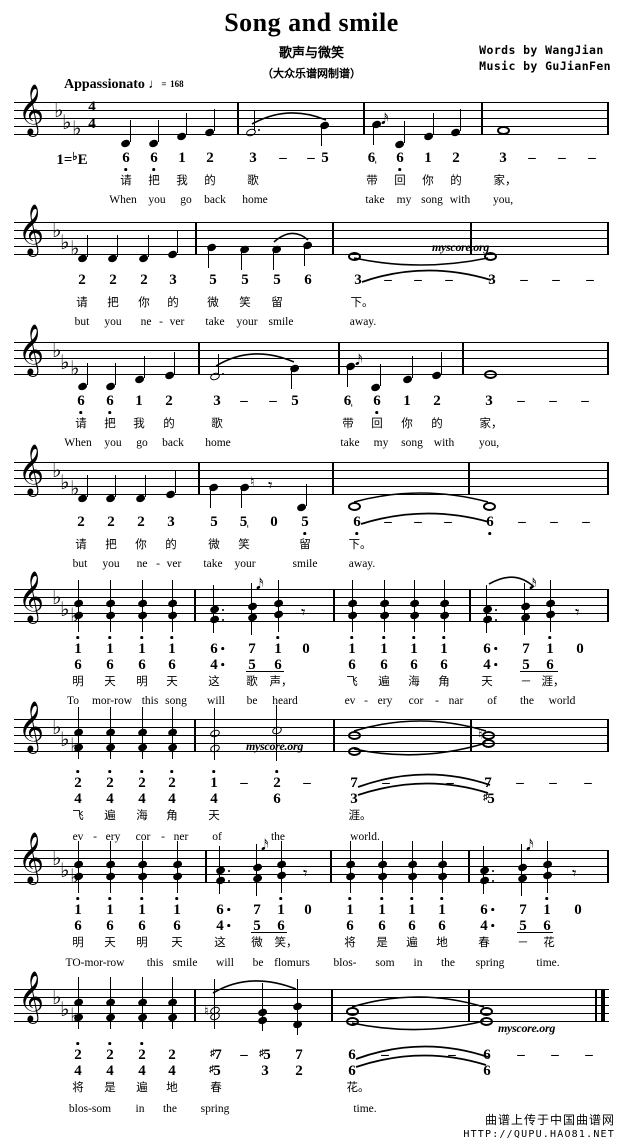 The width and height of the screenshot is (623, 1144). What do you see at coordinates (311, 942) in the screenshot?
I see `lyrics-row-chinese: 明 天 明 天 这 微 笑， 将 是 遍 地 春 － 花` at bounding box center [311, 942].